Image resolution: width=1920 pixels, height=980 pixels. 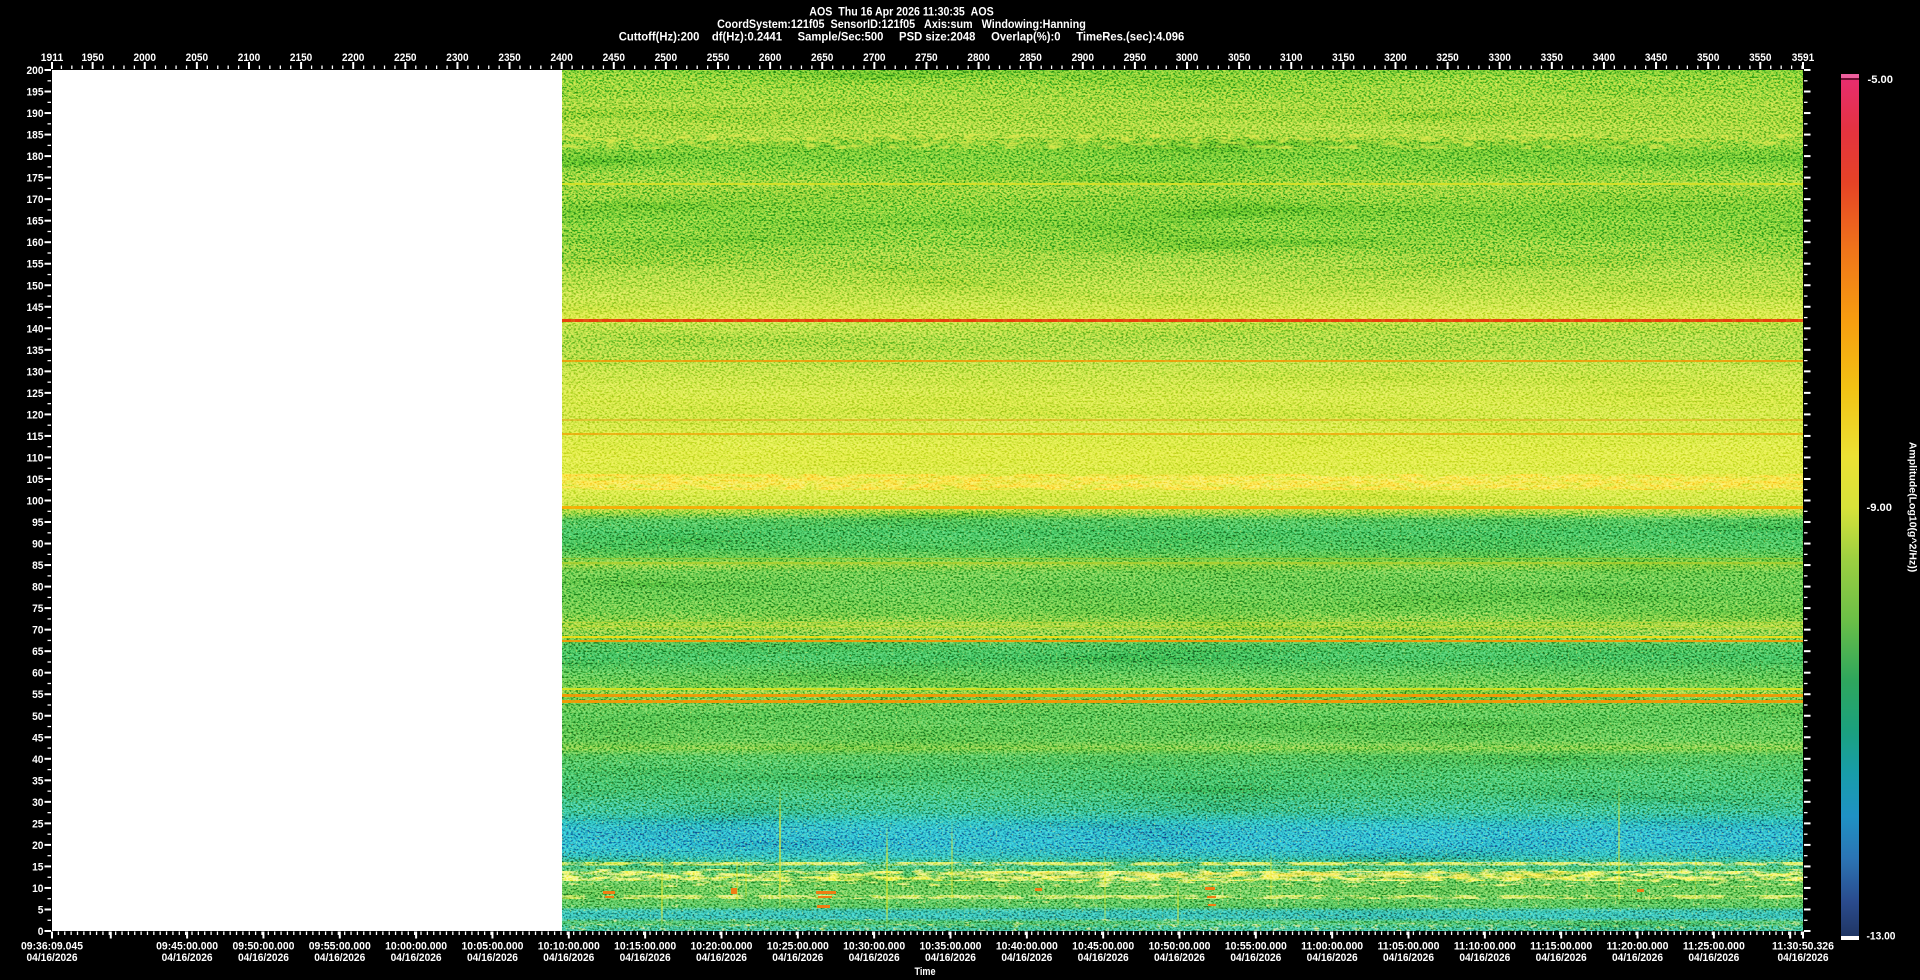 I want to click on svg-text: 15, so click(x=37, y=867).